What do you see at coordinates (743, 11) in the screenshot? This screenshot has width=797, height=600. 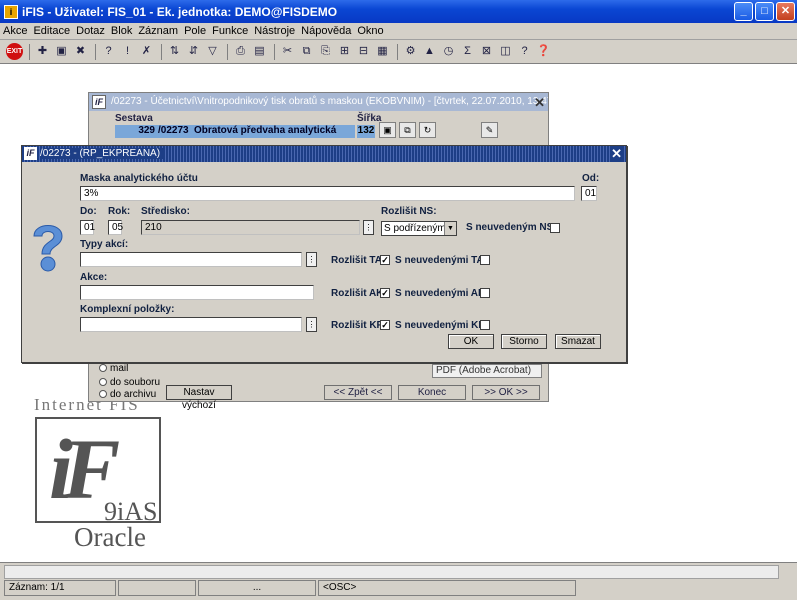 I see `minimize-button: _` at bounding box center [743, 11].